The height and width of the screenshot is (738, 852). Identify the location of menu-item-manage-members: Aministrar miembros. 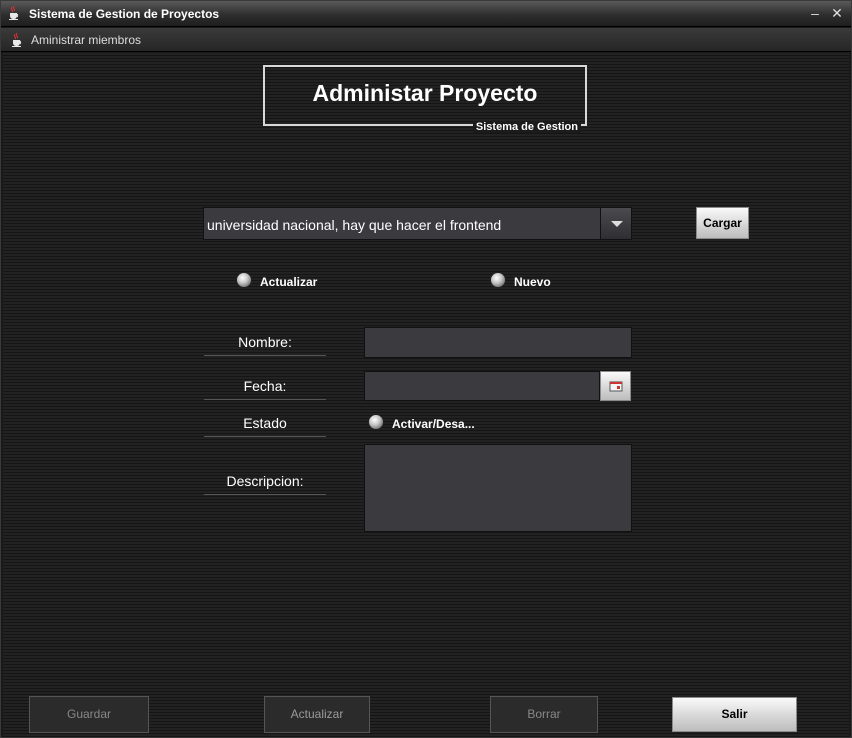
(86, 40).